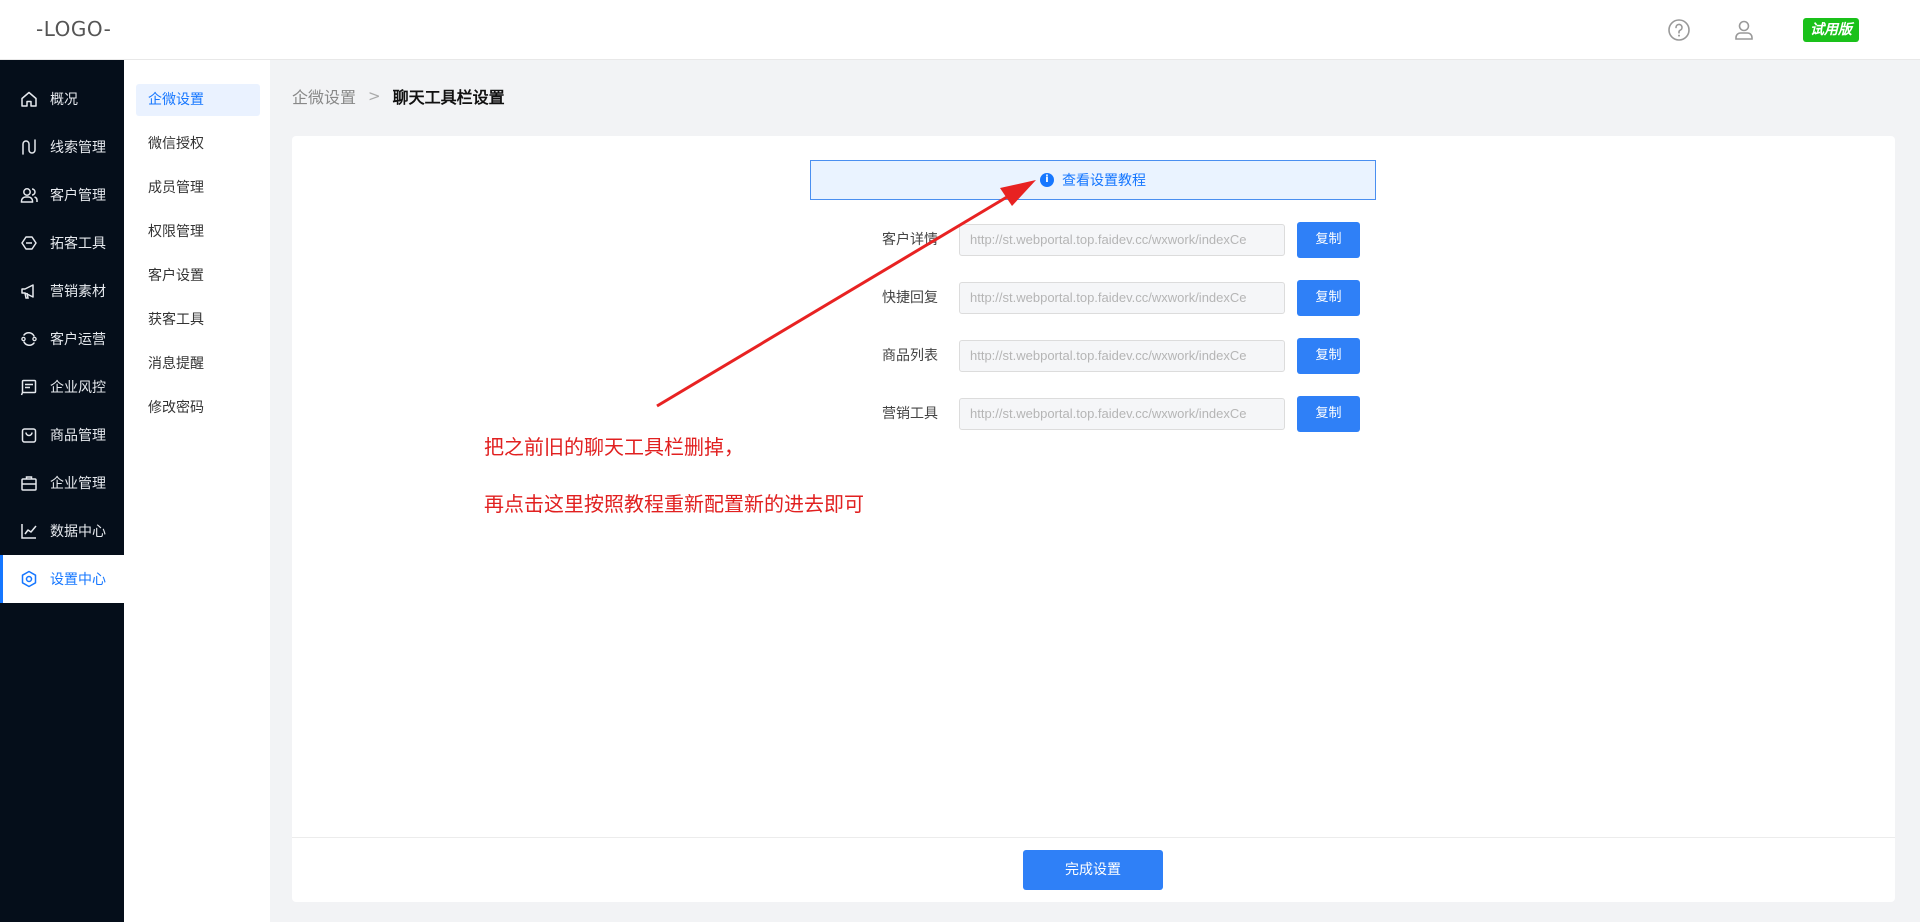 The image size is (1920, 922). Describe the element at coordinates (78, 196) in the screenshot. I see `sidebar-item-label: 客户管理` at that location.